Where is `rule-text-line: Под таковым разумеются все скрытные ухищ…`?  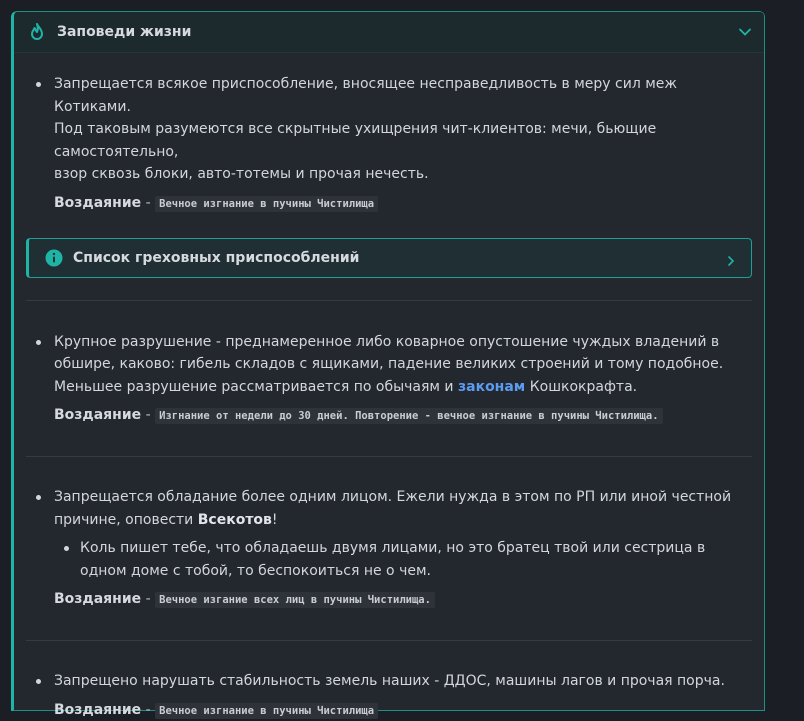 rule-text-line: Под таковым разумеются все скрытные ухищ… is located at coordinates (355, 140).